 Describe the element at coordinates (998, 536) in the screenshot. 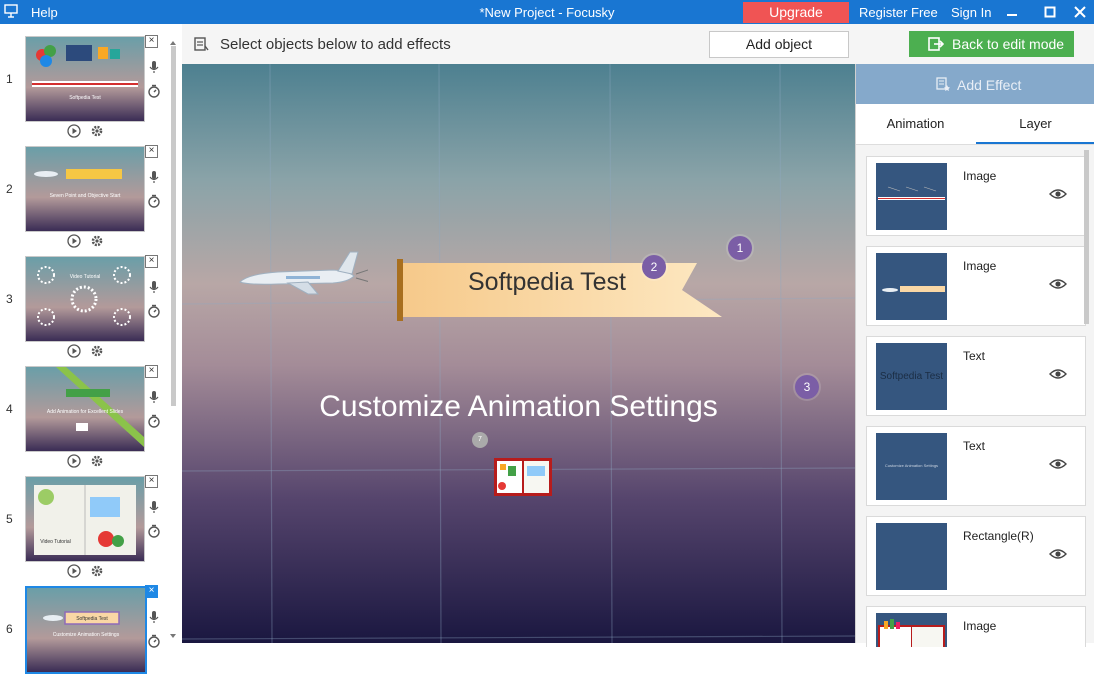

I see `layer-name: Rectangle(R)` at that location.